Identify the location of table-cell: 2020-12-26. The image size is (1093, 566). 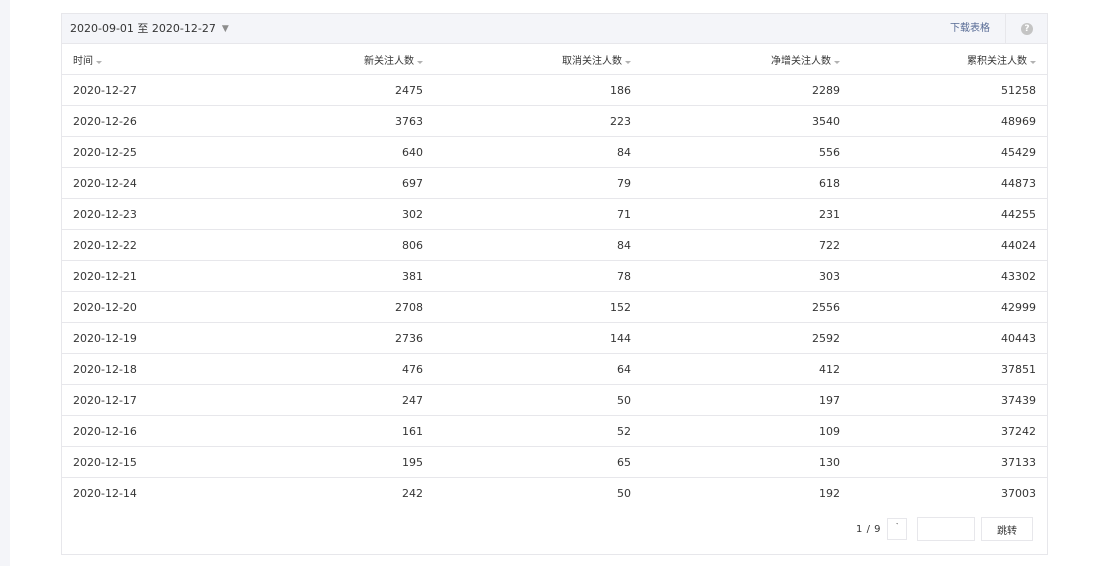
(147, 121).